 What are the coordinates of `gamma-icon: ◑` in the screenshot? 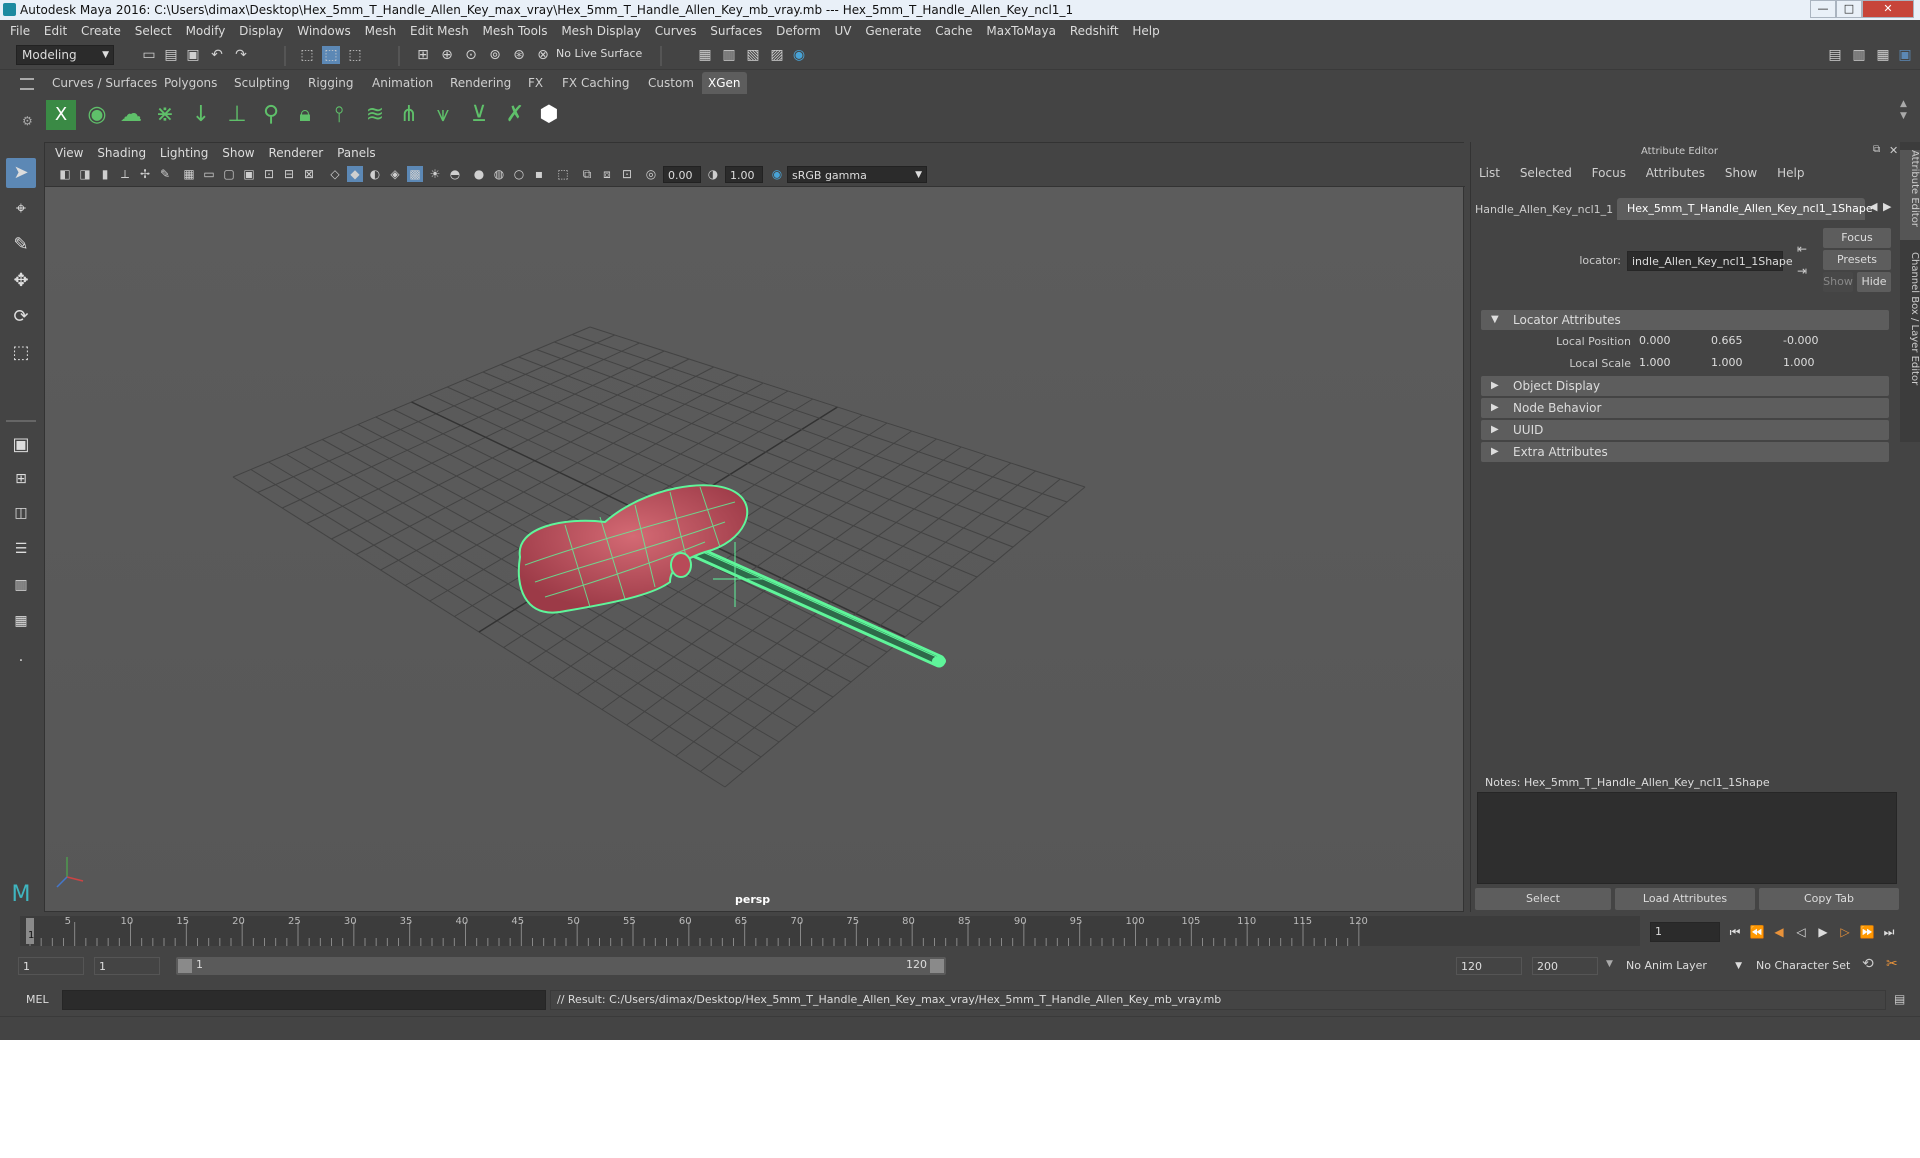 It's located at (713, 174).